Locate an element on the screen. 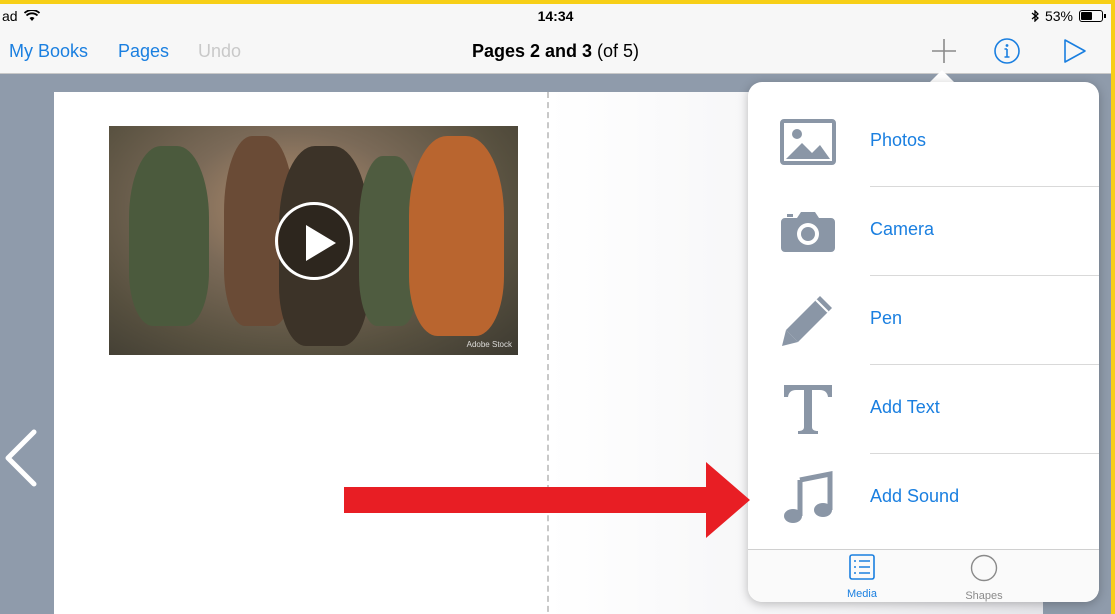  menu-item-camera: Camera is located at coordinates (923, 231).